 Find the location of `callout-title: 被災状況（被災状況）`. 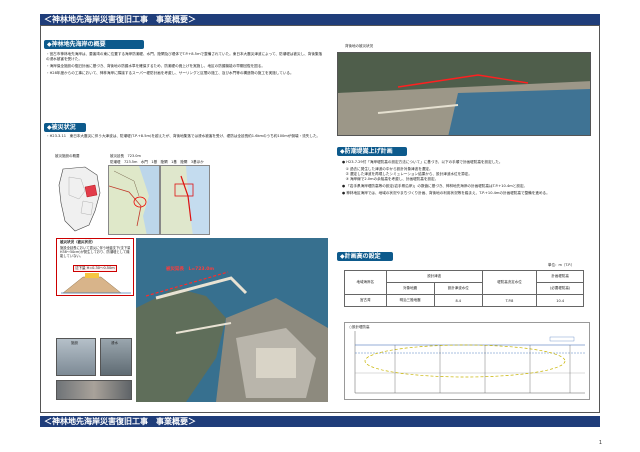

callout-title: 被災状況（被災状況） is located at coordinates (77, 242).